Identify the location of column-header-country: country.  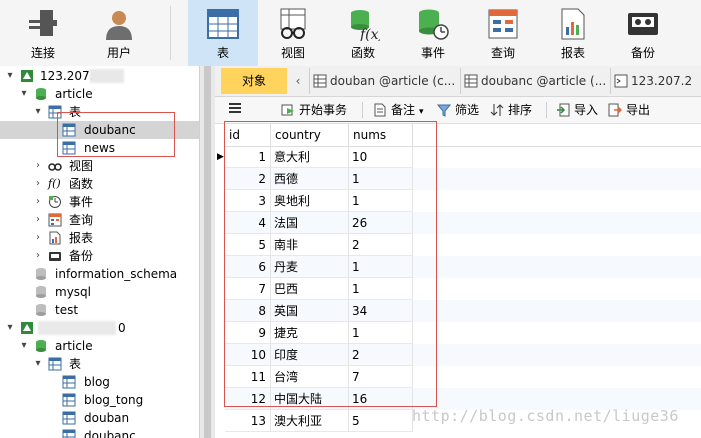
(310, 135).